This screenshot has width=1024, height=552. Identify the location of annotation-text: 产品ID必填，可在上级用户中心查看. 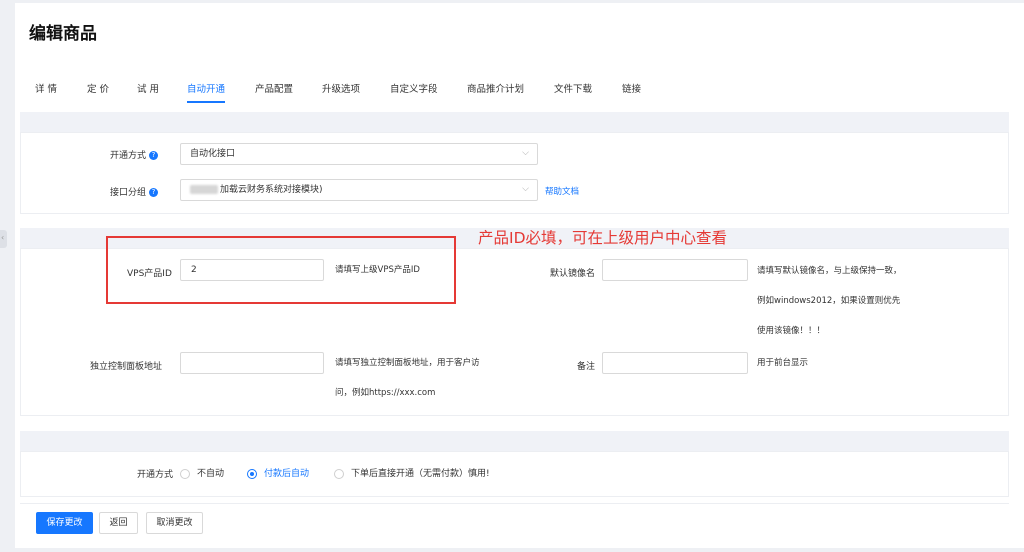
(603, 238).